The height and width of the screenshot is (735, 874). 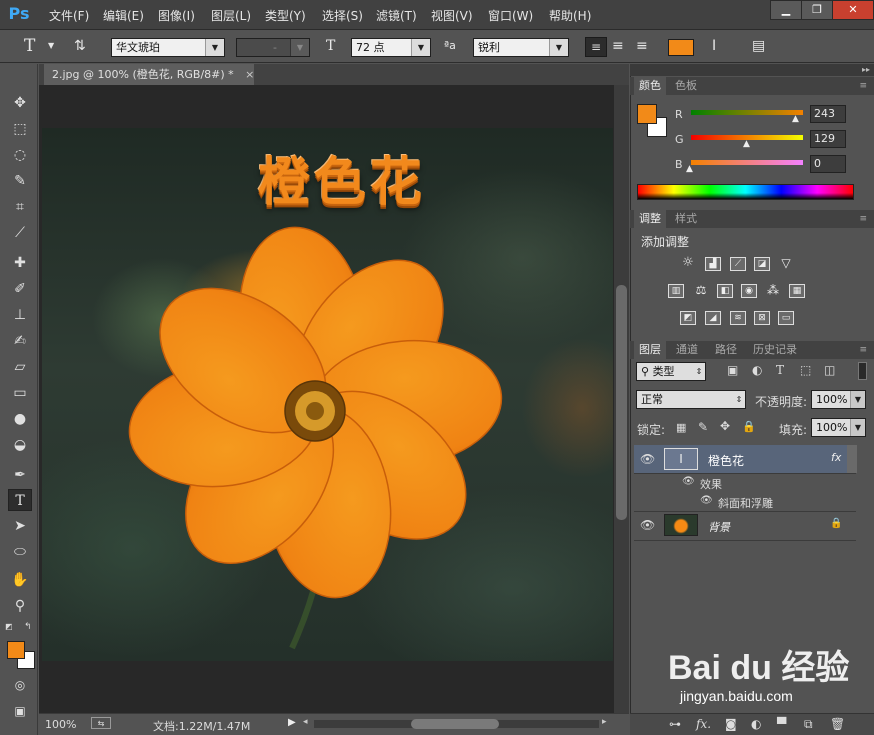 What do you see at coordinates (773, 291) in the screenshot?
I see `channel-mixer-icon: ⁂` at bounding box center [773, 291].